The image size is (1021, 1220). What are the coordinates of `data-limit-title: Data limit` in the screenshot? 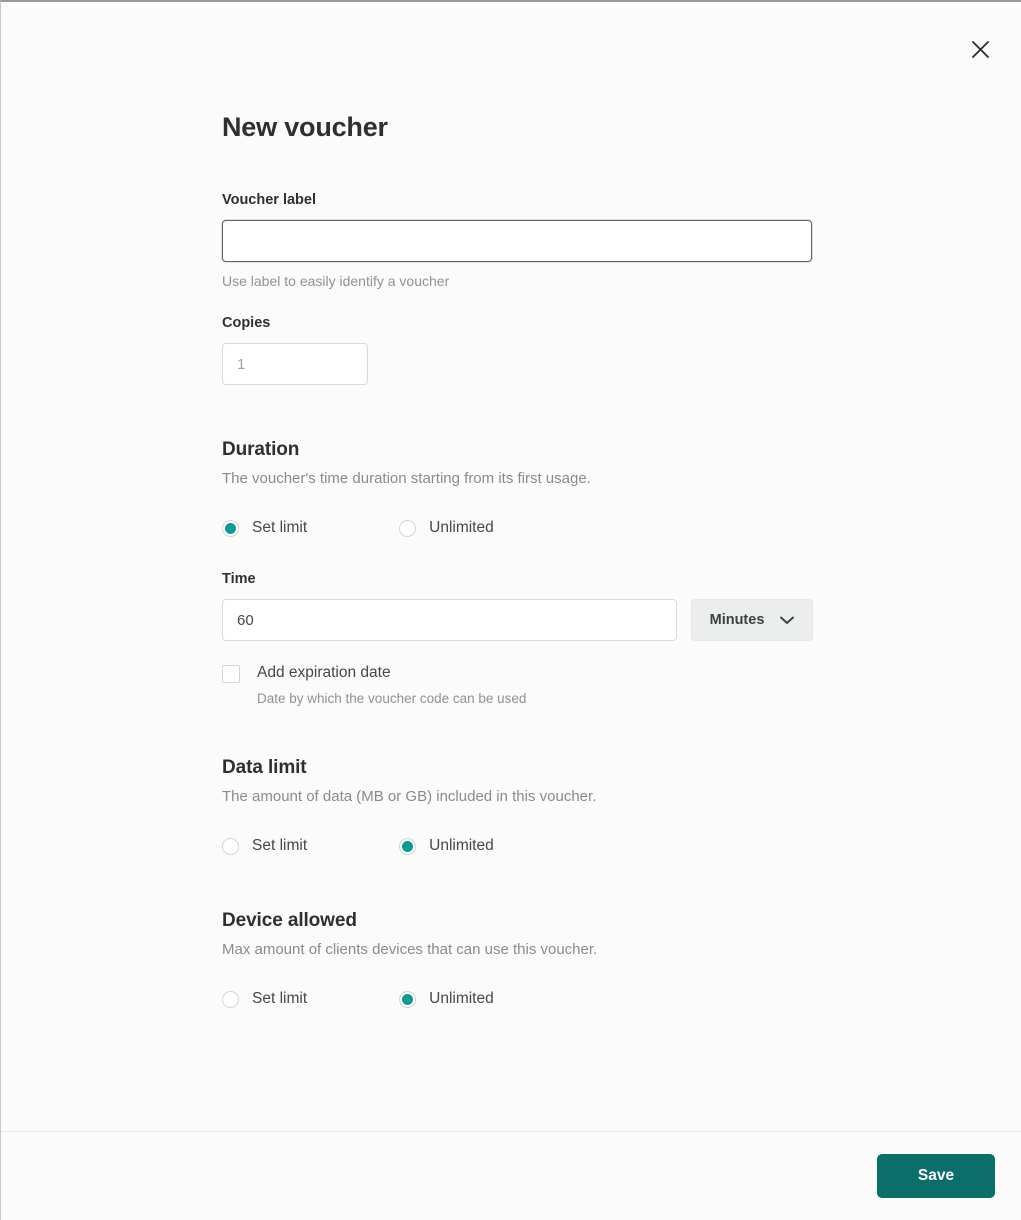 It's located at (264, 767).